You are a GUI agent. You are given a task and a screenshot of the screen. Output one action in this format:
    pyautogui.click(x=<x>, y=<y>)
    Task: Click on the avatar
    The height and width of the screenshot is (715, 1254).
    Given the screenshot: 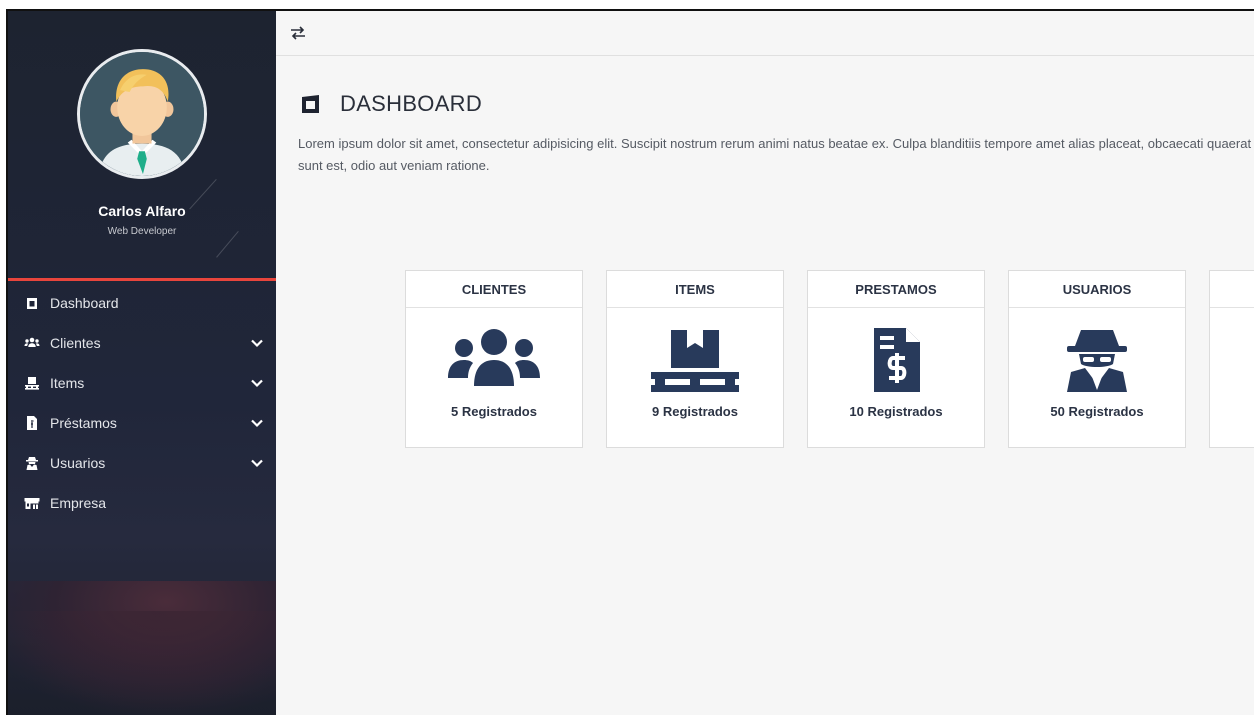 What is the action you would take?
    pyautogui.click(x=142, y=114)
    